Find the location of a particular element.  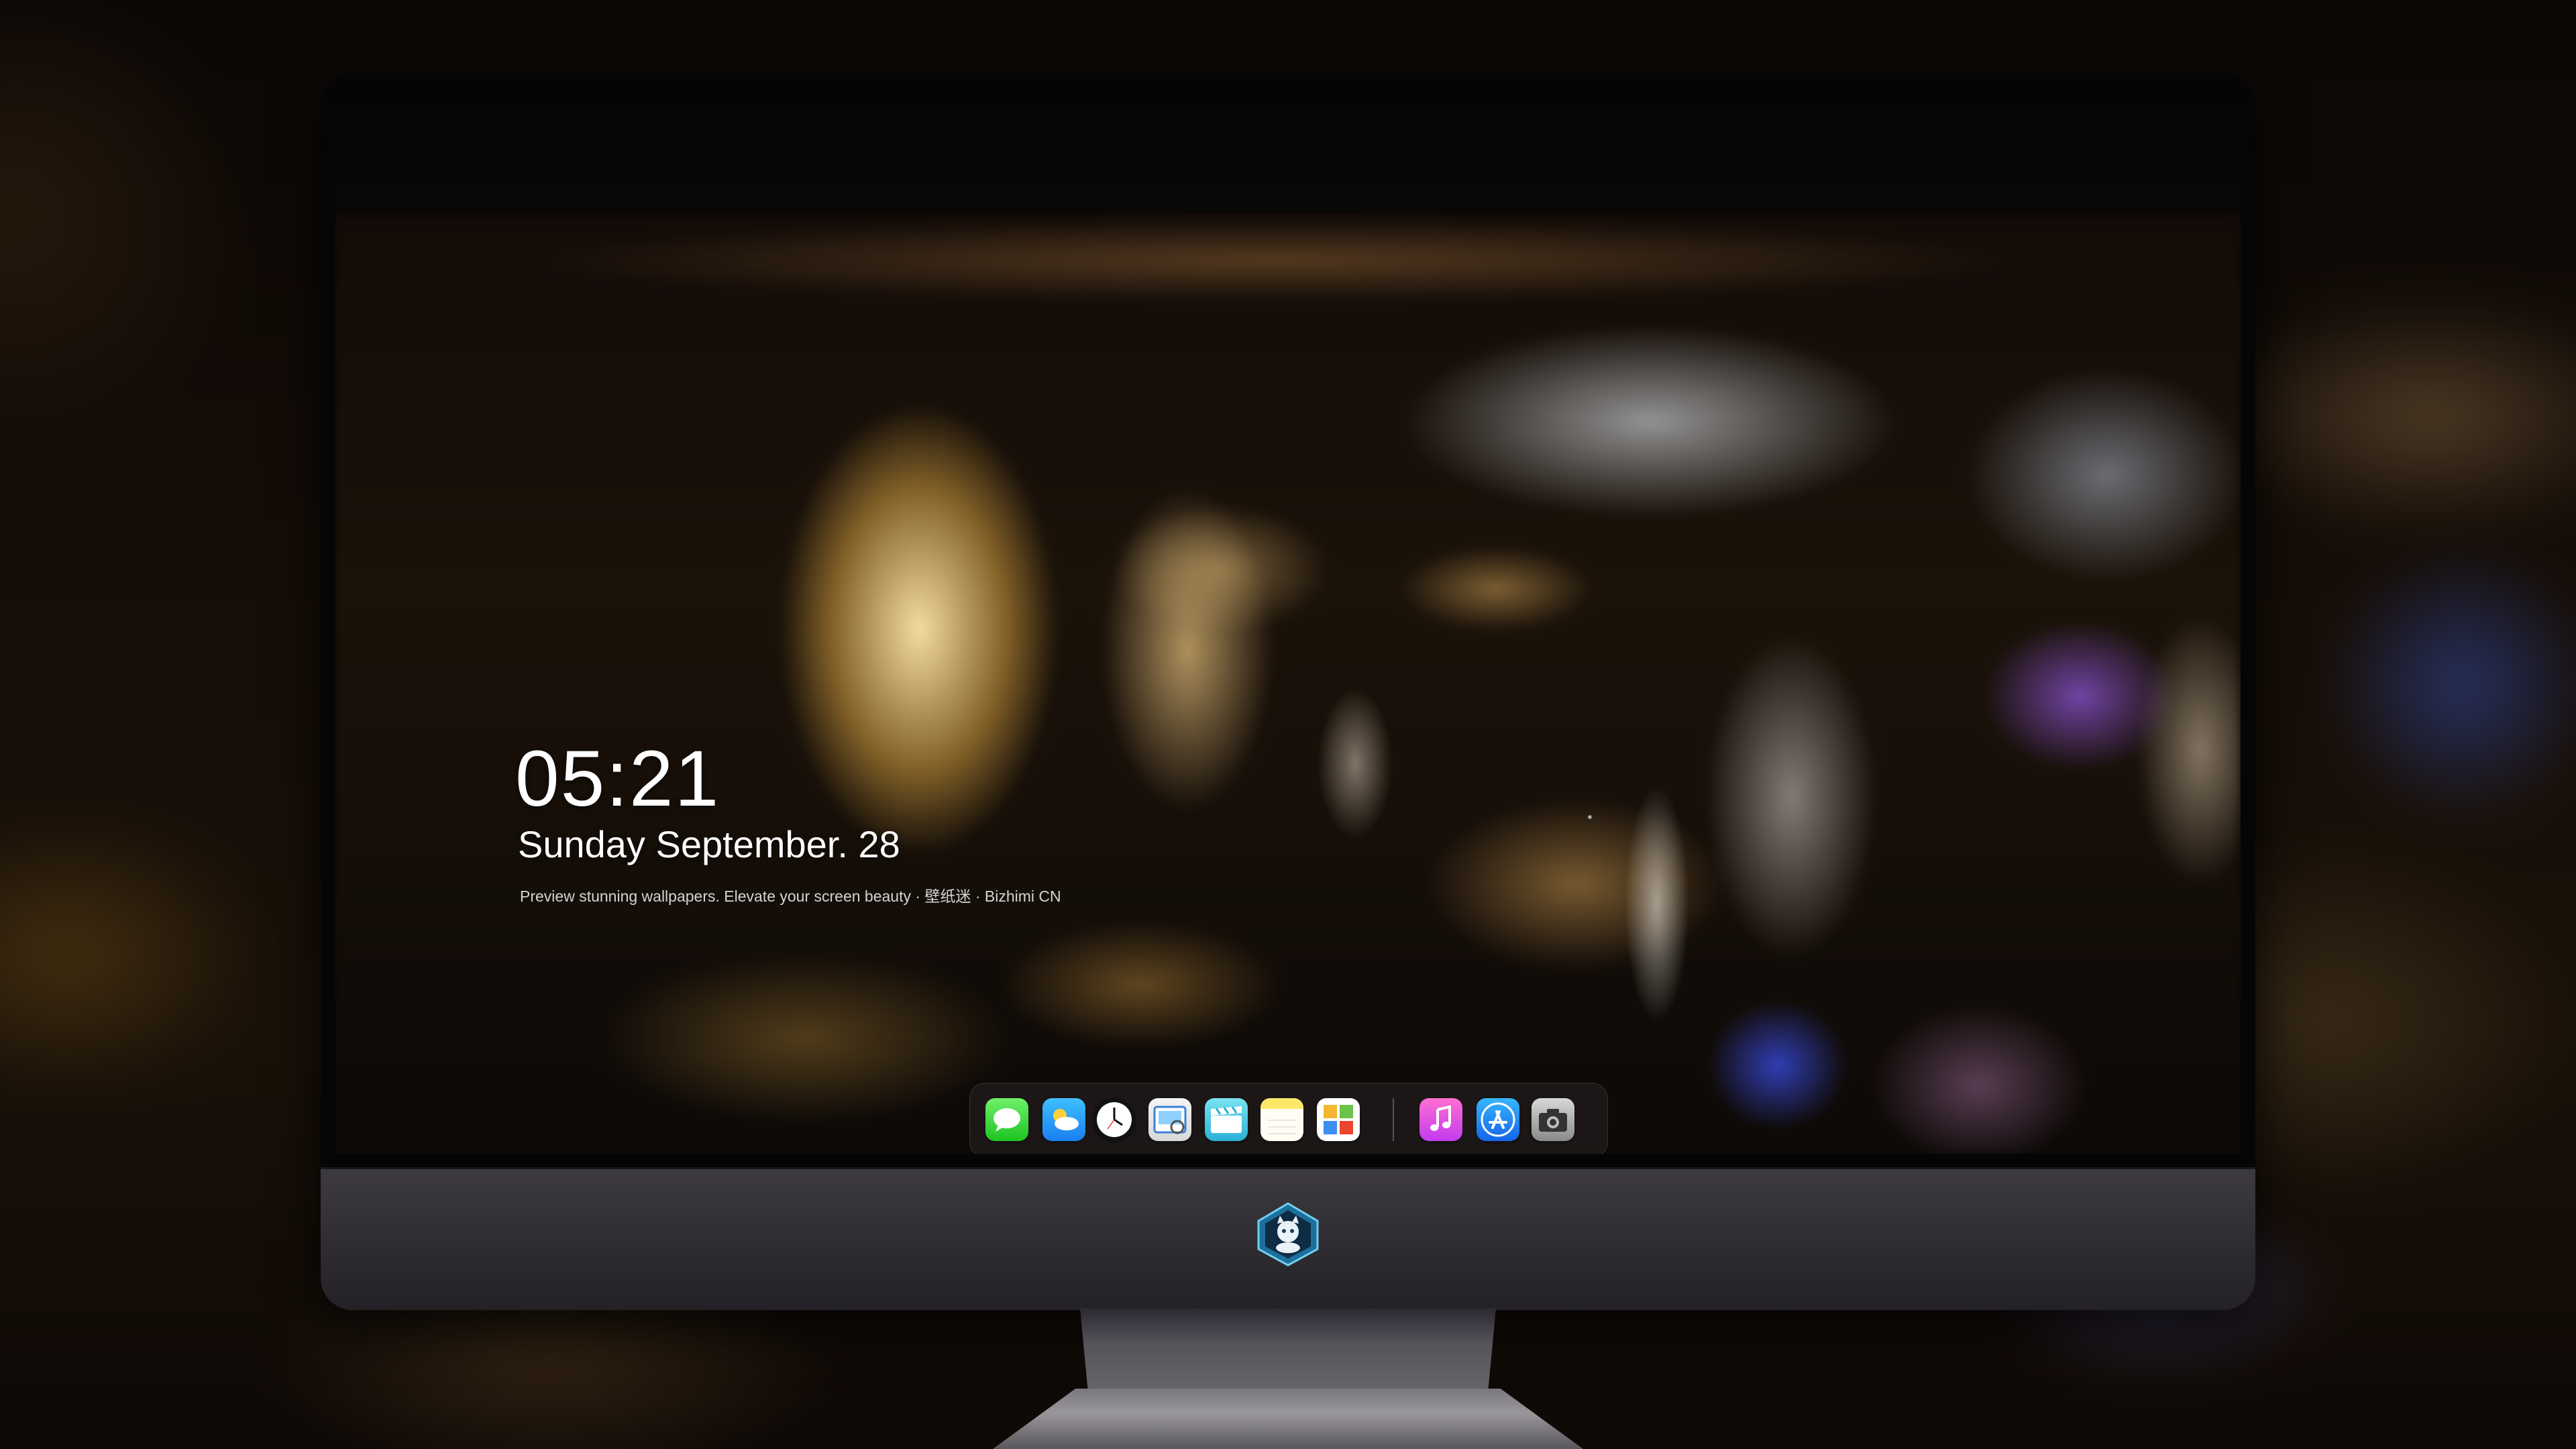

photos-icon is located at coordinates (1338, 1119).